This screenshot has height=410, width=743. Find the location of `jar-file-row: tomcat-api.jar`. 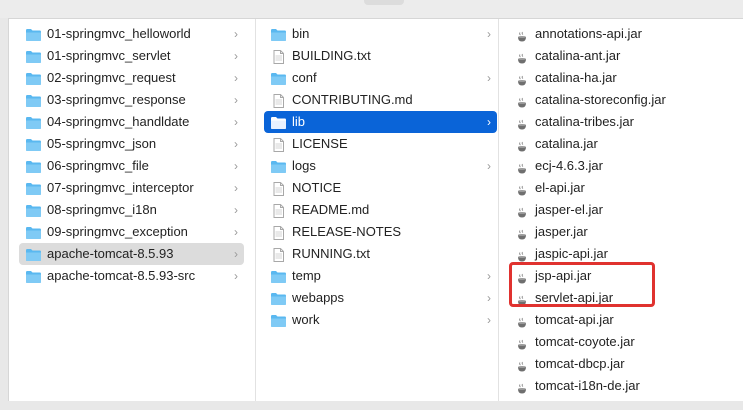

jar-file-row: tomcat-api.jar is located at coordinates (623, 320).